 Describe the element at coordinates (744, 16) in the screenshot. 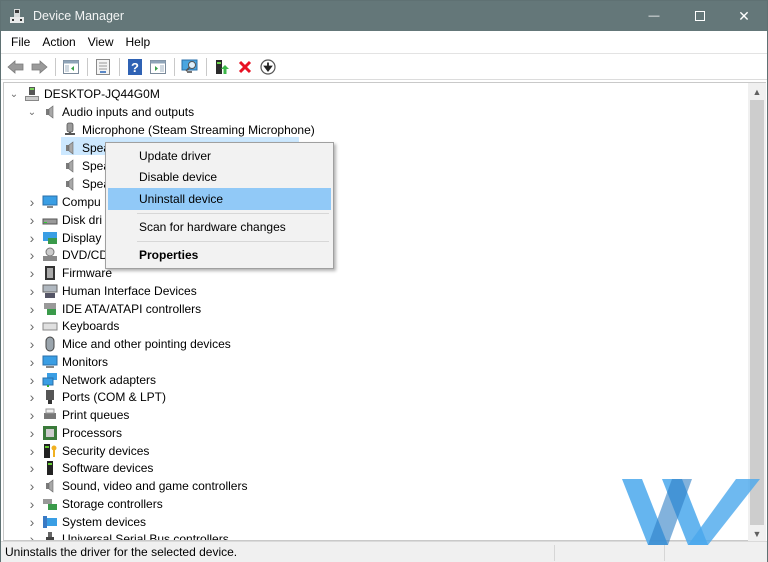

I see `close-button: ✕` at that location.